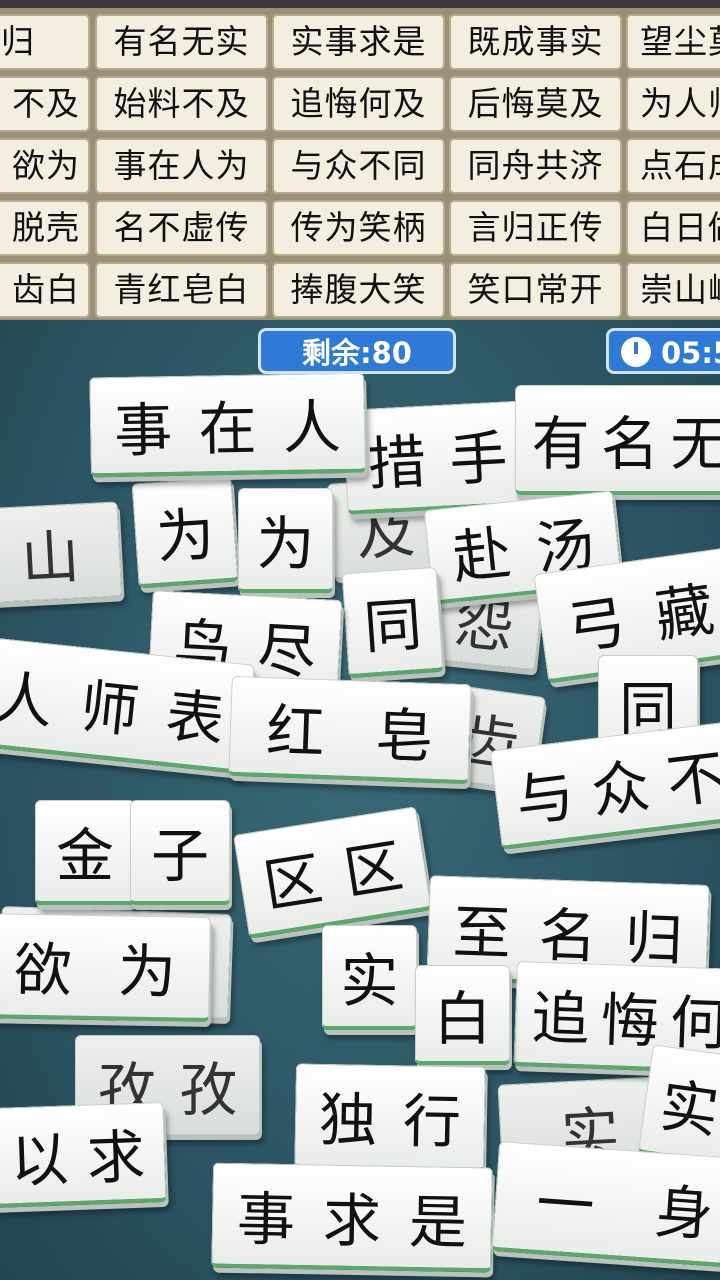 The height and width of the screenshot is (1280, 720). What do you see at coordinates (181, 290) in the screenshot?
I see `answer-cell: 青红皂白` at bounding box center [181, 290].